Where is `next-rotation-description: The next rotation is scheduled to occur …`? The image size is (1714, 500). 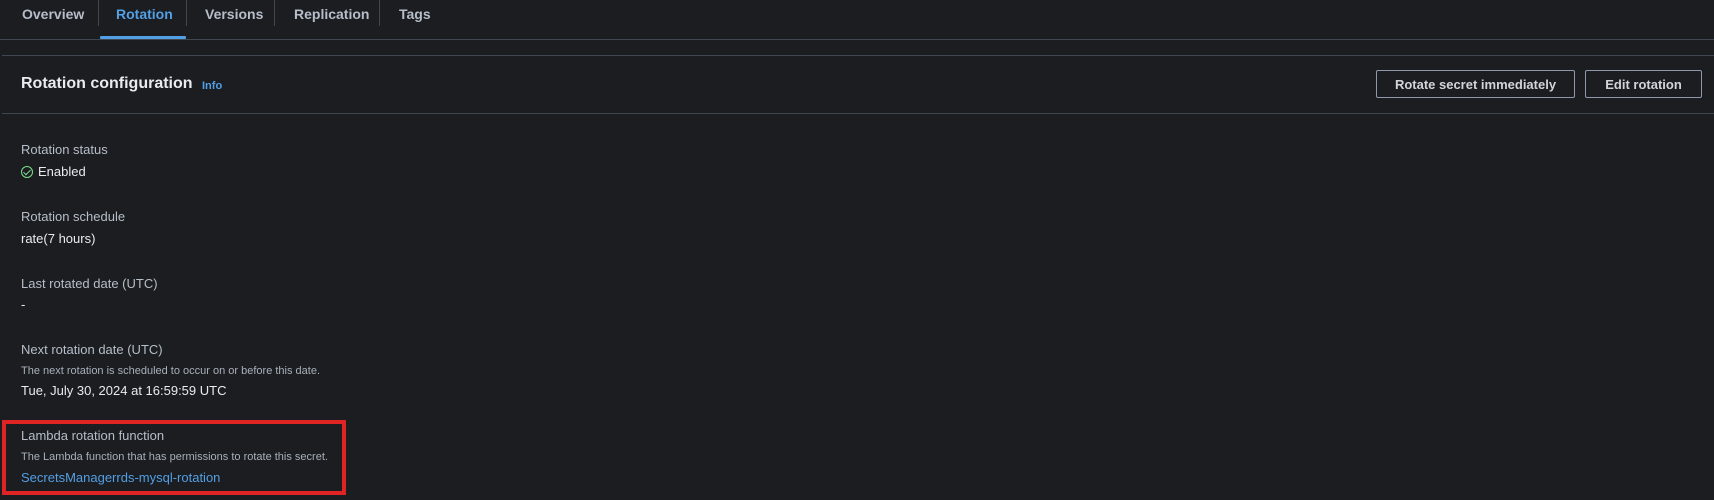
next-rotation-description: The next rotation is scheduled to occur … is located at coordinates (171, 371).